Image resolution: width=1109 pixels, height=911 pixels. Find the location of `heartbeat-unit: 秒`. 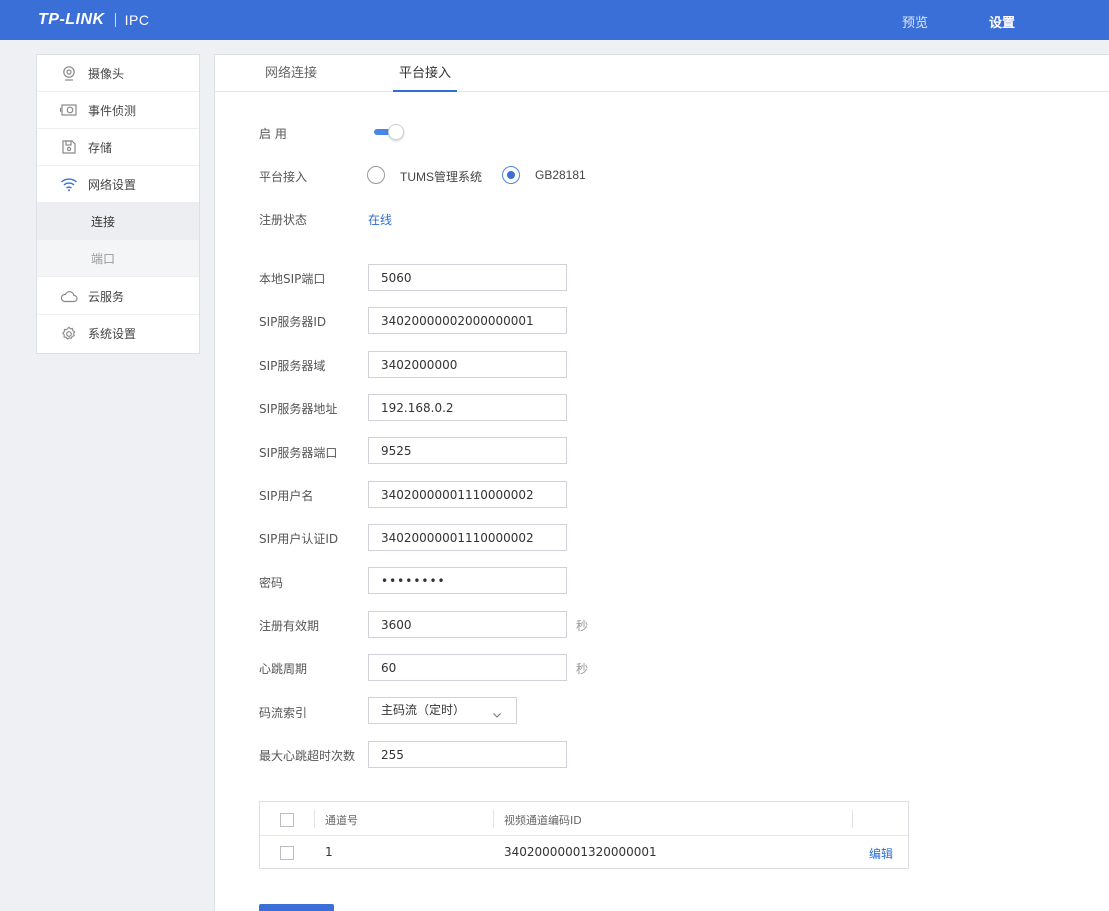

heartbeat-unit: 秒 is located at coordinates (582, 669).